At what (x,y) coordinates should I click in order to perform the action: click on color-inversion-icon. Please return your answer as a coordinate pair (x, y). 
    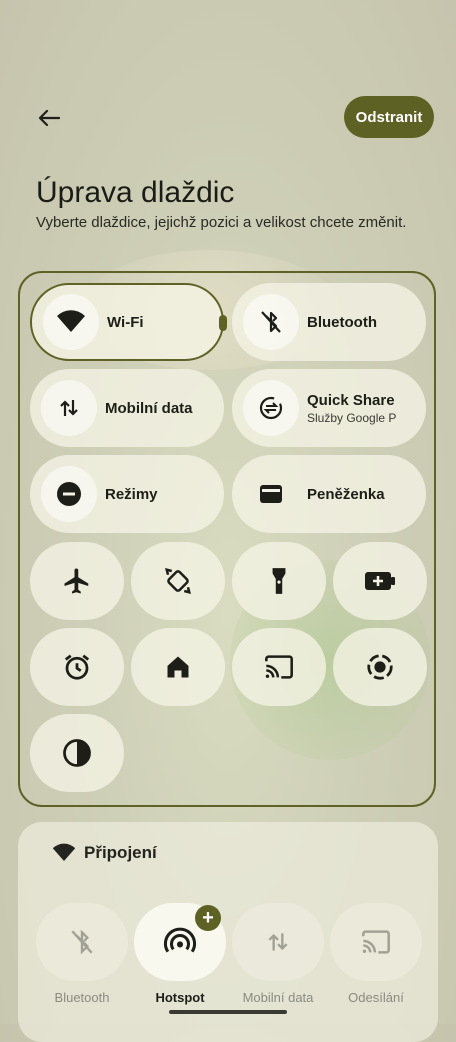
    Looking at the image, I should click on (77, 753).